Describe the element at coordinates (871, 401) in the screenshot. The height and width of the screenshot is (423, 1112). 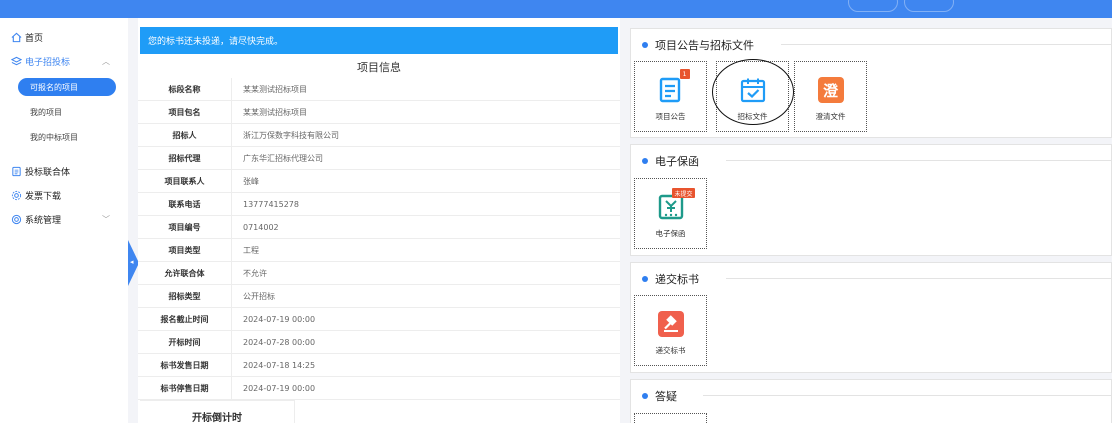
I see `qa-panel: 答疑` at that location.